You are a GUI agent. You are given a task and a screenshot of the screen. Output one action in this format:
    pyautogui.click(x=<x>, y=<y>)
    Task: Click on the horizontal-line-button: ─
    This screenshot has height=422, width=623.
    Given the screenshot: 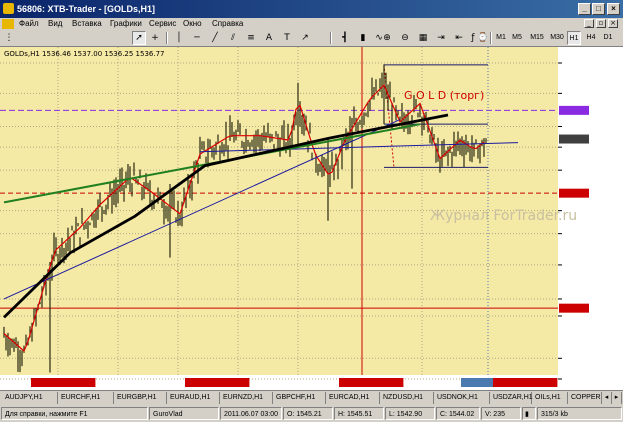 What is the action you would take?
    pyautogui.click(x=197, y=38)
    